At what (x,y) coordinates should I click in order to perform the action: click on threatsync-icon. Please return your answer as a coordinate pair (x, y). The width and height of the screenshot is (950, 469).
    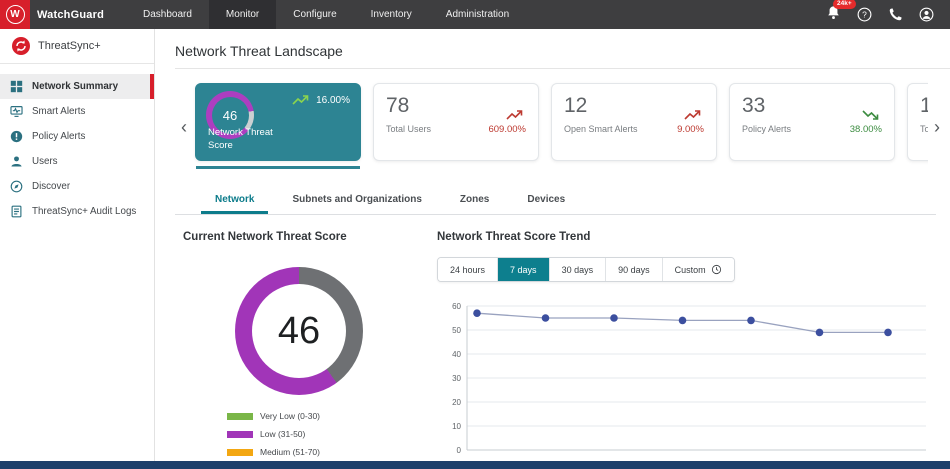
    Looking at the image, I should click on (21, 46).